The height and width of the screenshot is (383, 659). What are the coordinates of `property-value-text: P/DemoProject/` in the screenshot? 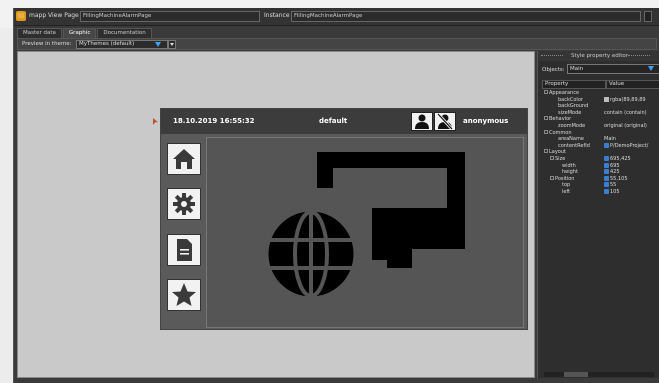 It's located at (629, 145).